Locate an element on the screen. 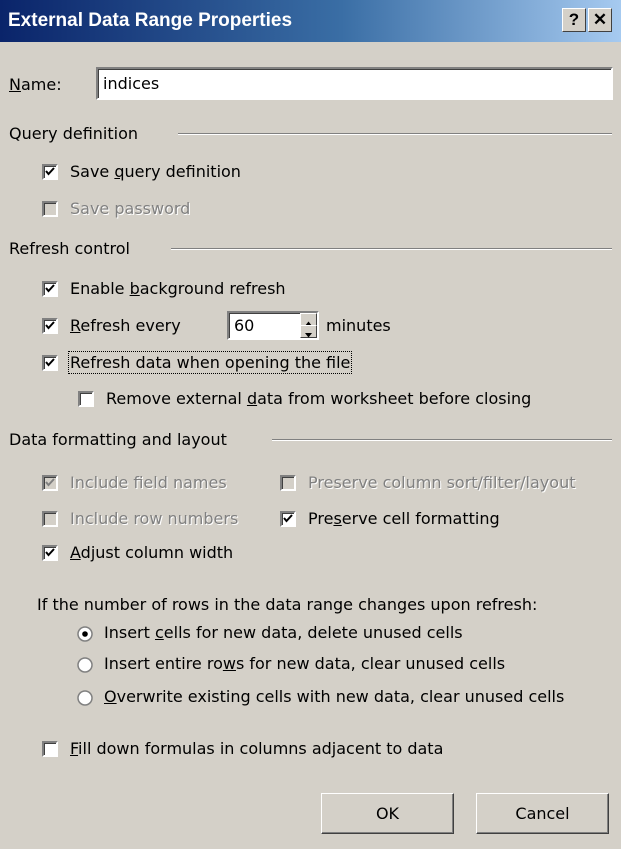 Image resolution: width=621 pixels, height=849 pixels. background-refresh-label: Enable background refresh is located at coordinates (178, 288).